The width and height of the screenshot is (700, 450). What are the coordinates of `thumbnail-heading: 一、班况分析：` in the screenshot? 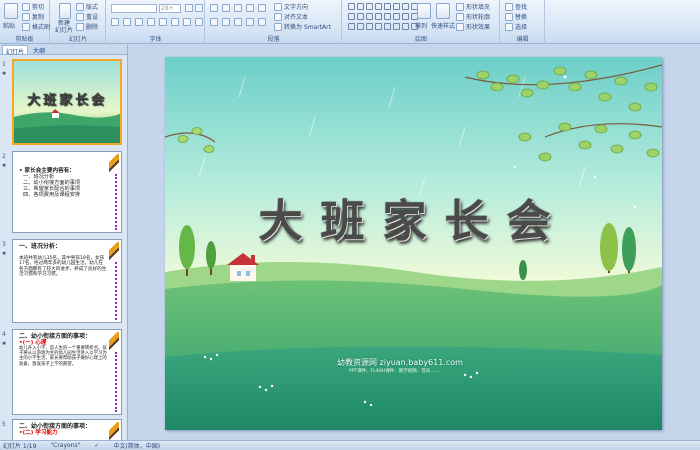 It's located at (40, 246).